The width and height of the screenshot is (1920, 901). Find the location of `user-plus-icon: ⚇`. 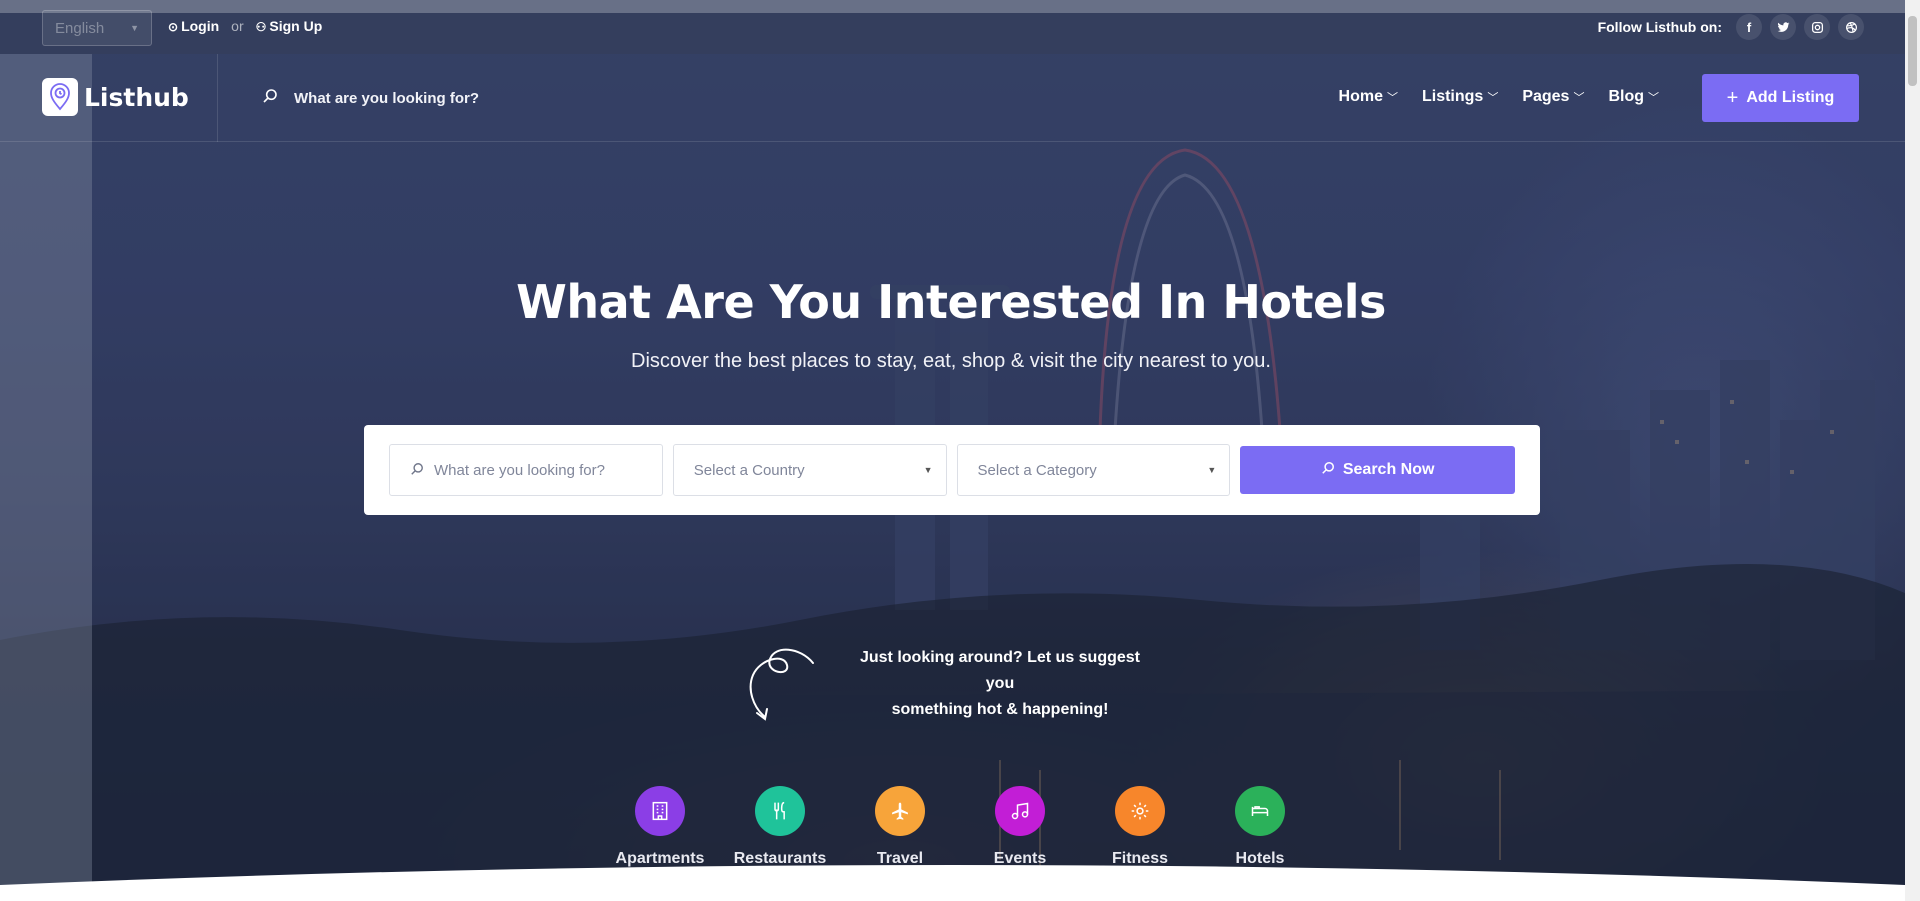

user-plus-icon: ⚇ is located at coordinates (261, 27).